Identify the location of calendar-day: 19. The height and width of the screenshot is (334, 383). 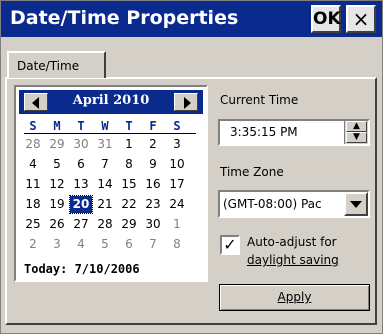
(57, 204).